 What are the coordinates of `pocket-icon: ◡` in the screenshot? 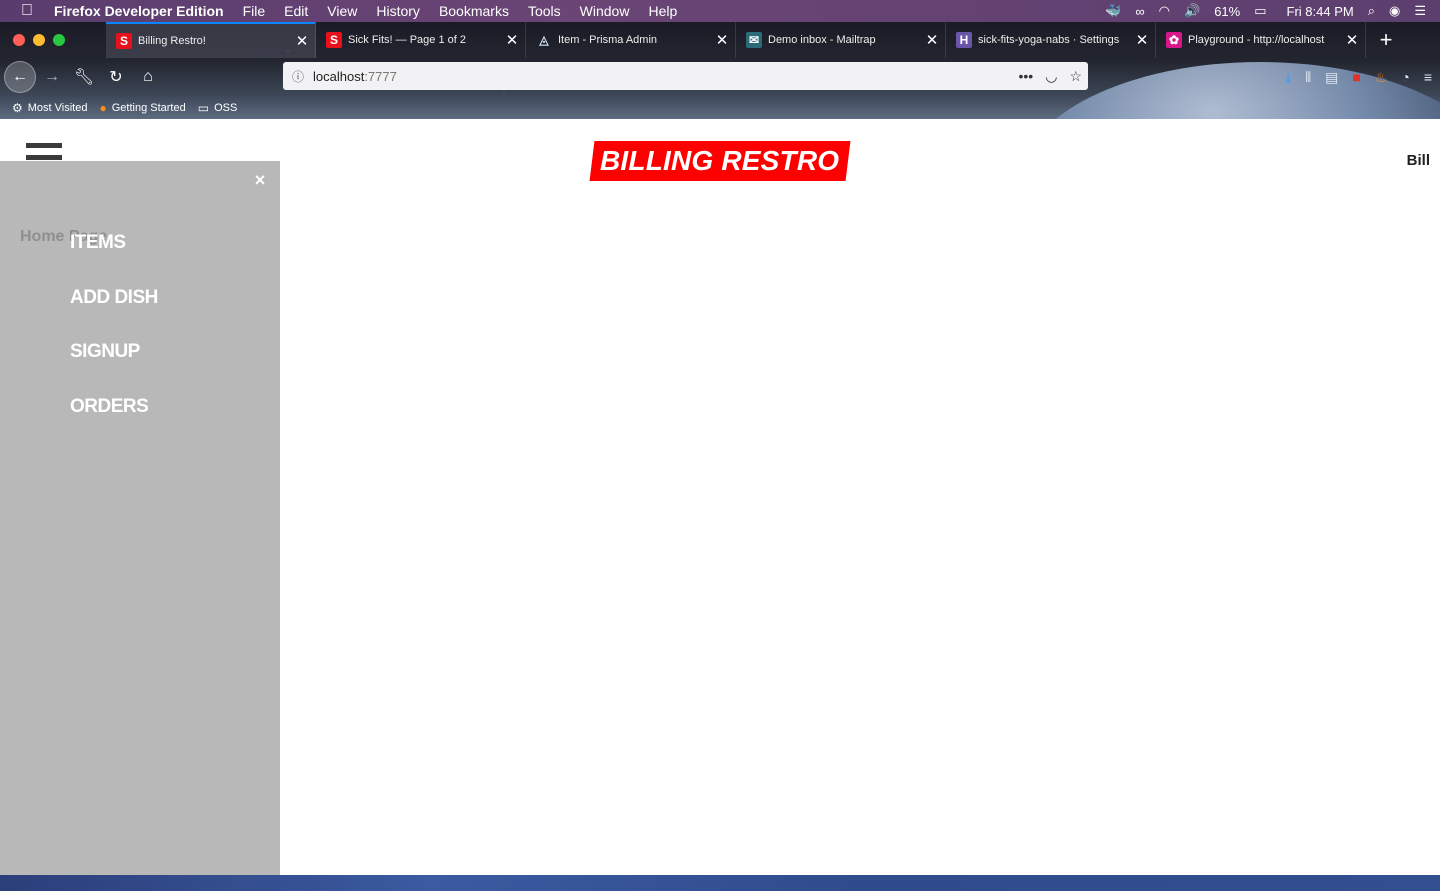 It's located at (1051, 76).